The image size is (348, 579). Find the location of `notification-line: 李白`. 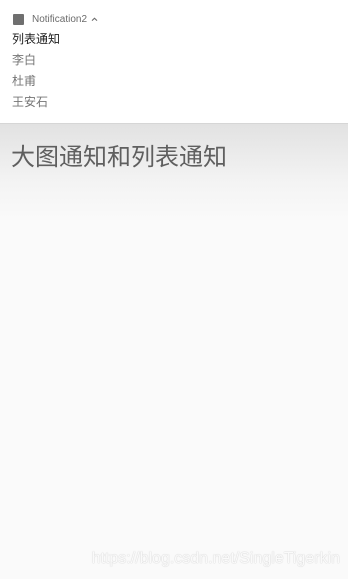

notification-line: 李白 is located at coordinates (24, 60).